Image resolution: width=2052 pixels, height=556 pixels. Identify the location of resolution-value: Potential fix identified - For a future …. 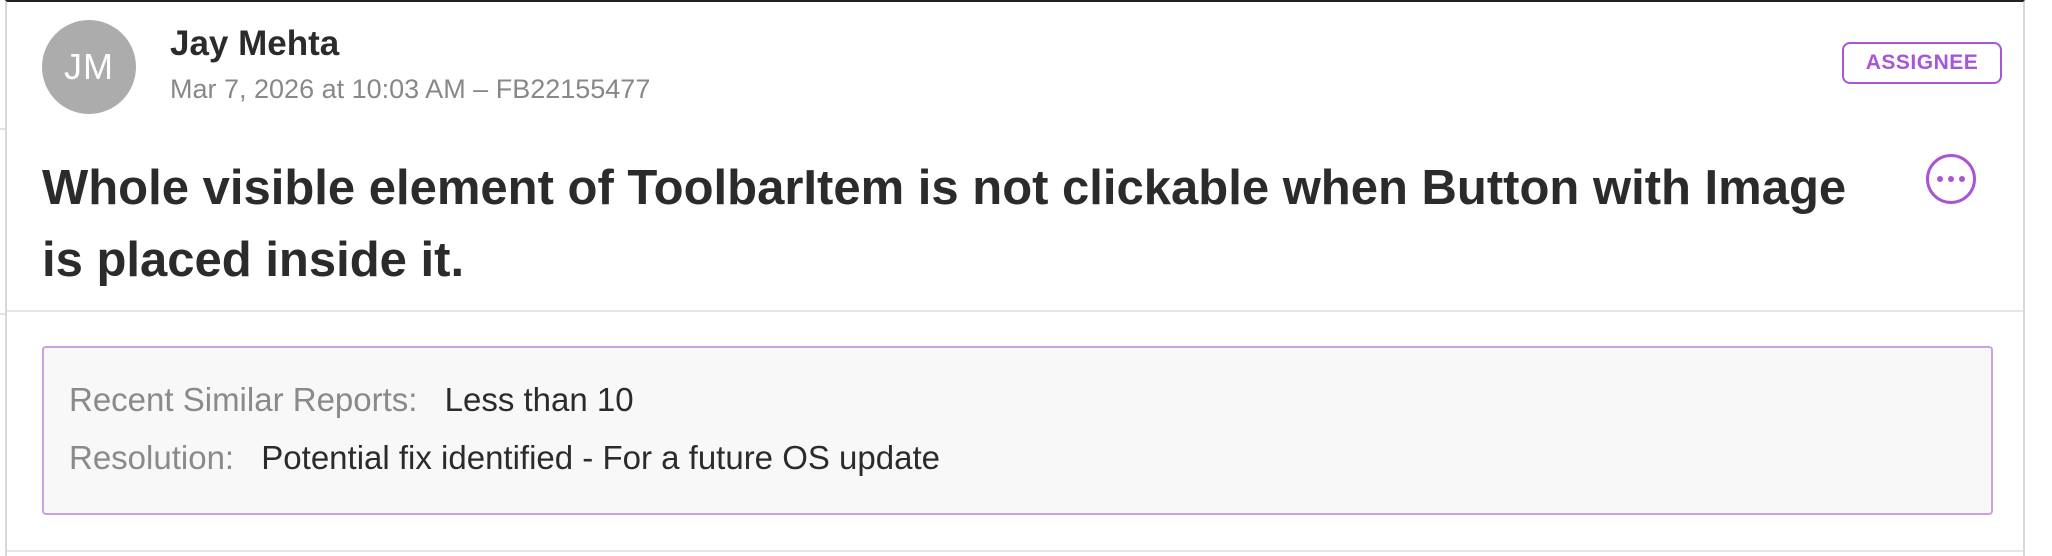
(600, 457).